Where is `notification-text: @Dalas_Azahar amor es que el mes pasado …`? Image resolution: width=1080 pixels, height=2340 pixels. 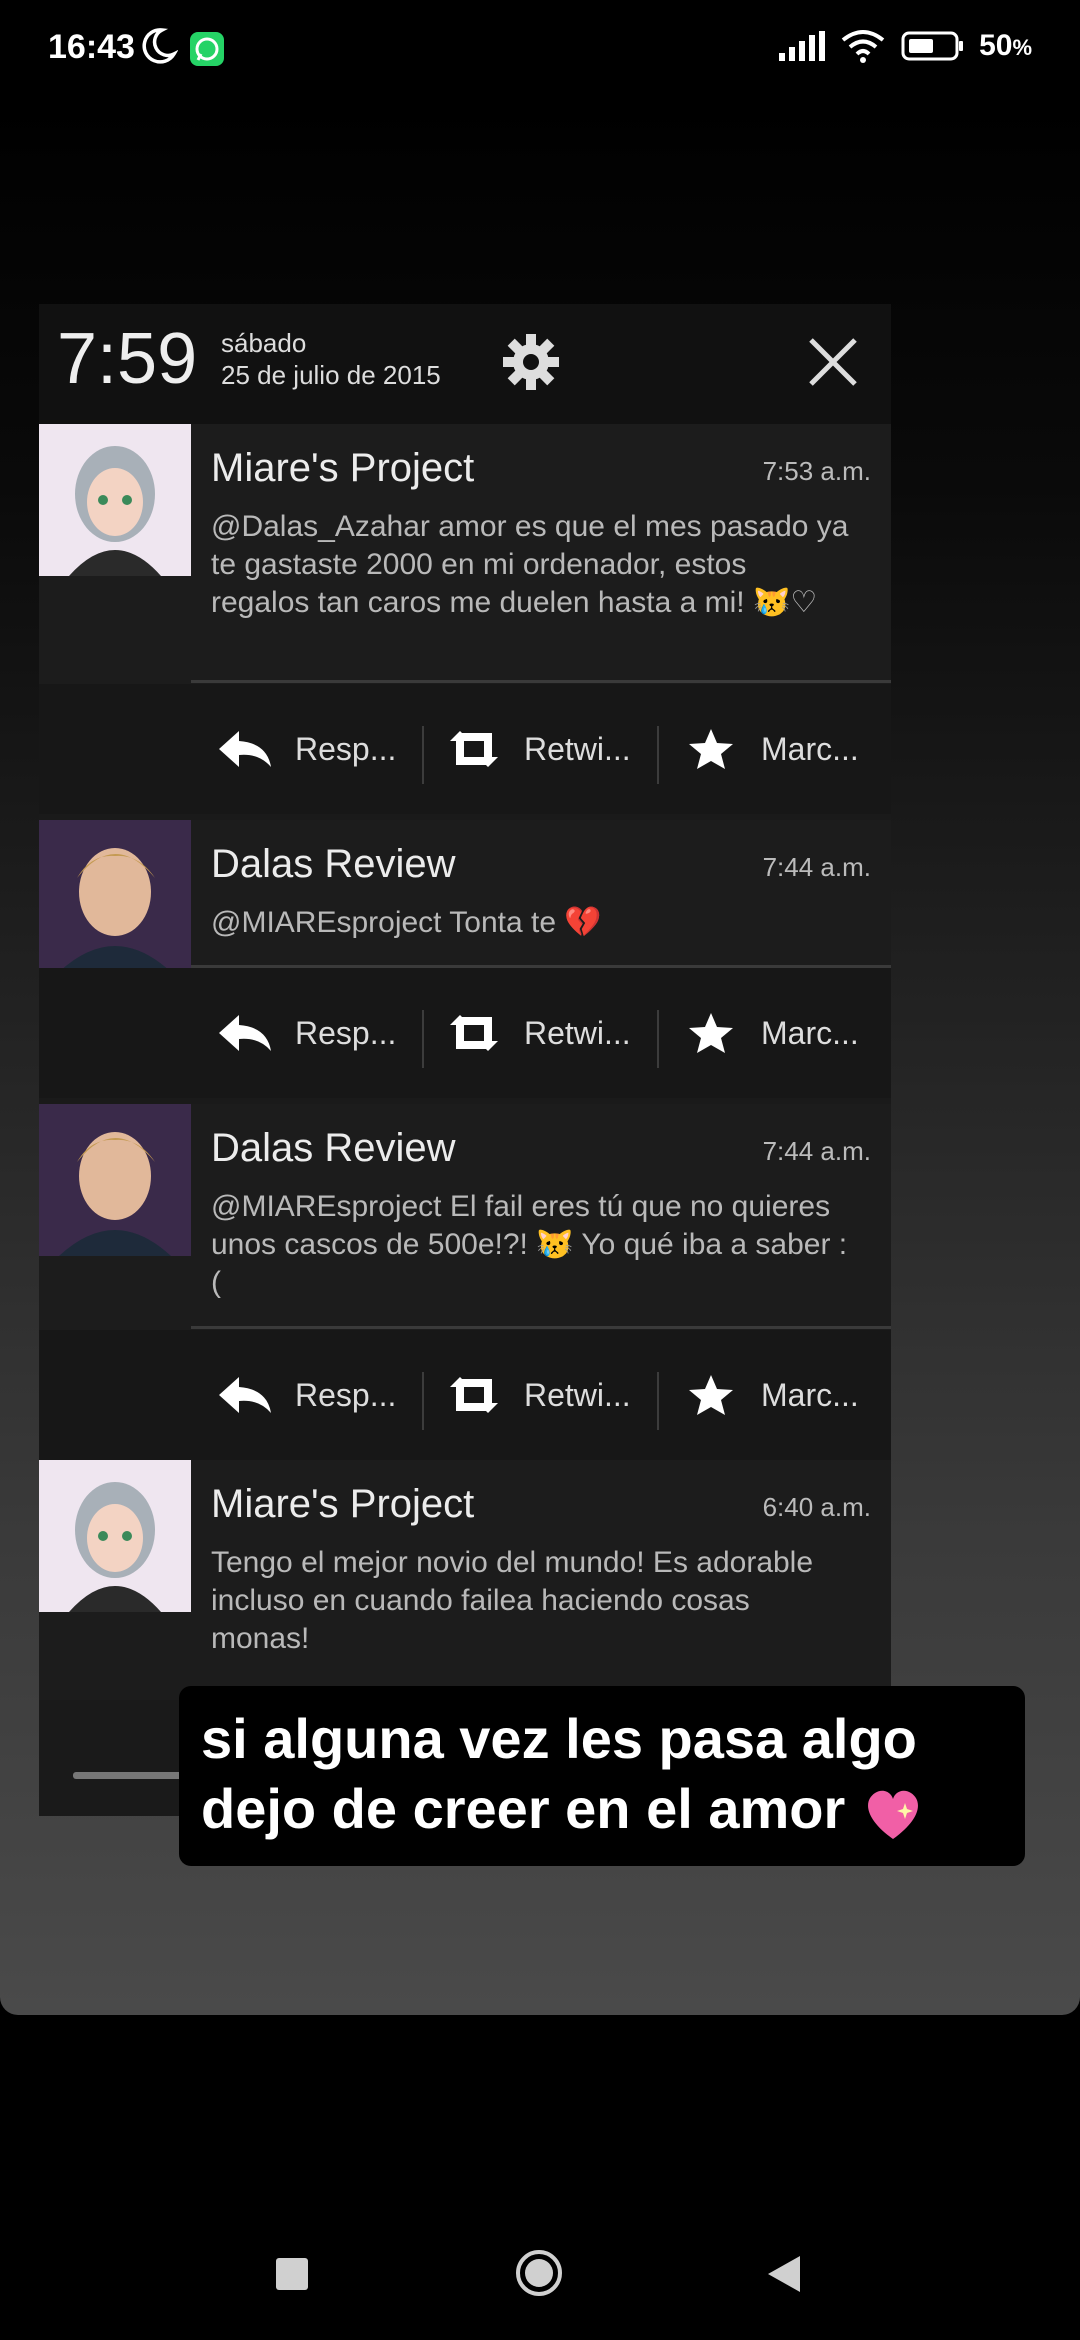
notification-text: @Dalas_Azahar amor es que el mes pasado … is located at coordinates (530, 564).